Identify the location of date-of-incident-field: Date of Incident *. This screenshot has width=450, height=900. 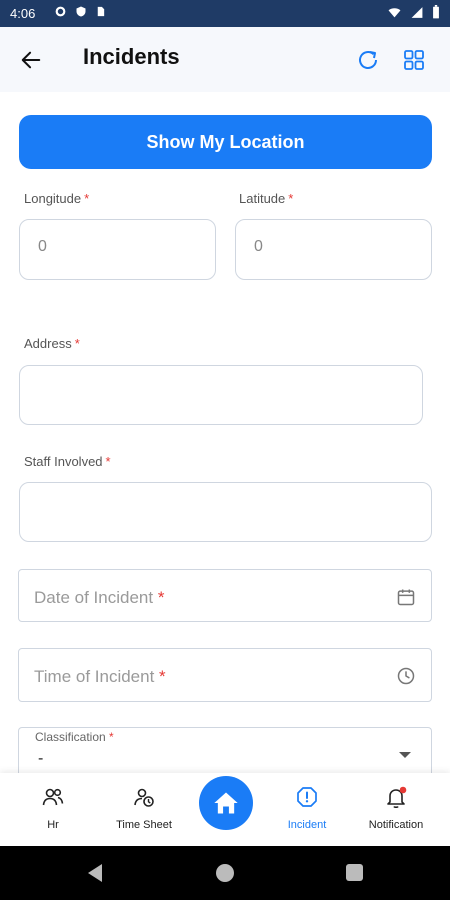
(225, 595).